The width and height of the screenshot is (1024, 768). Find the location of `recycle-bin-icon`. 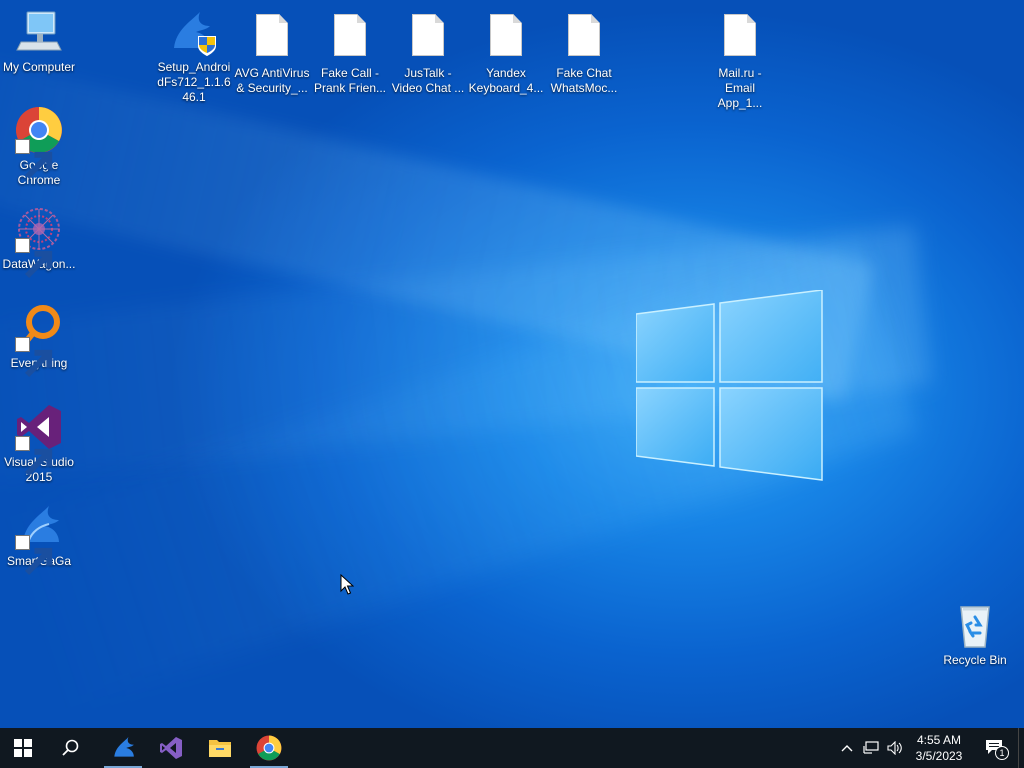

recycle-bin-icon is located at coordinates (975, 625).